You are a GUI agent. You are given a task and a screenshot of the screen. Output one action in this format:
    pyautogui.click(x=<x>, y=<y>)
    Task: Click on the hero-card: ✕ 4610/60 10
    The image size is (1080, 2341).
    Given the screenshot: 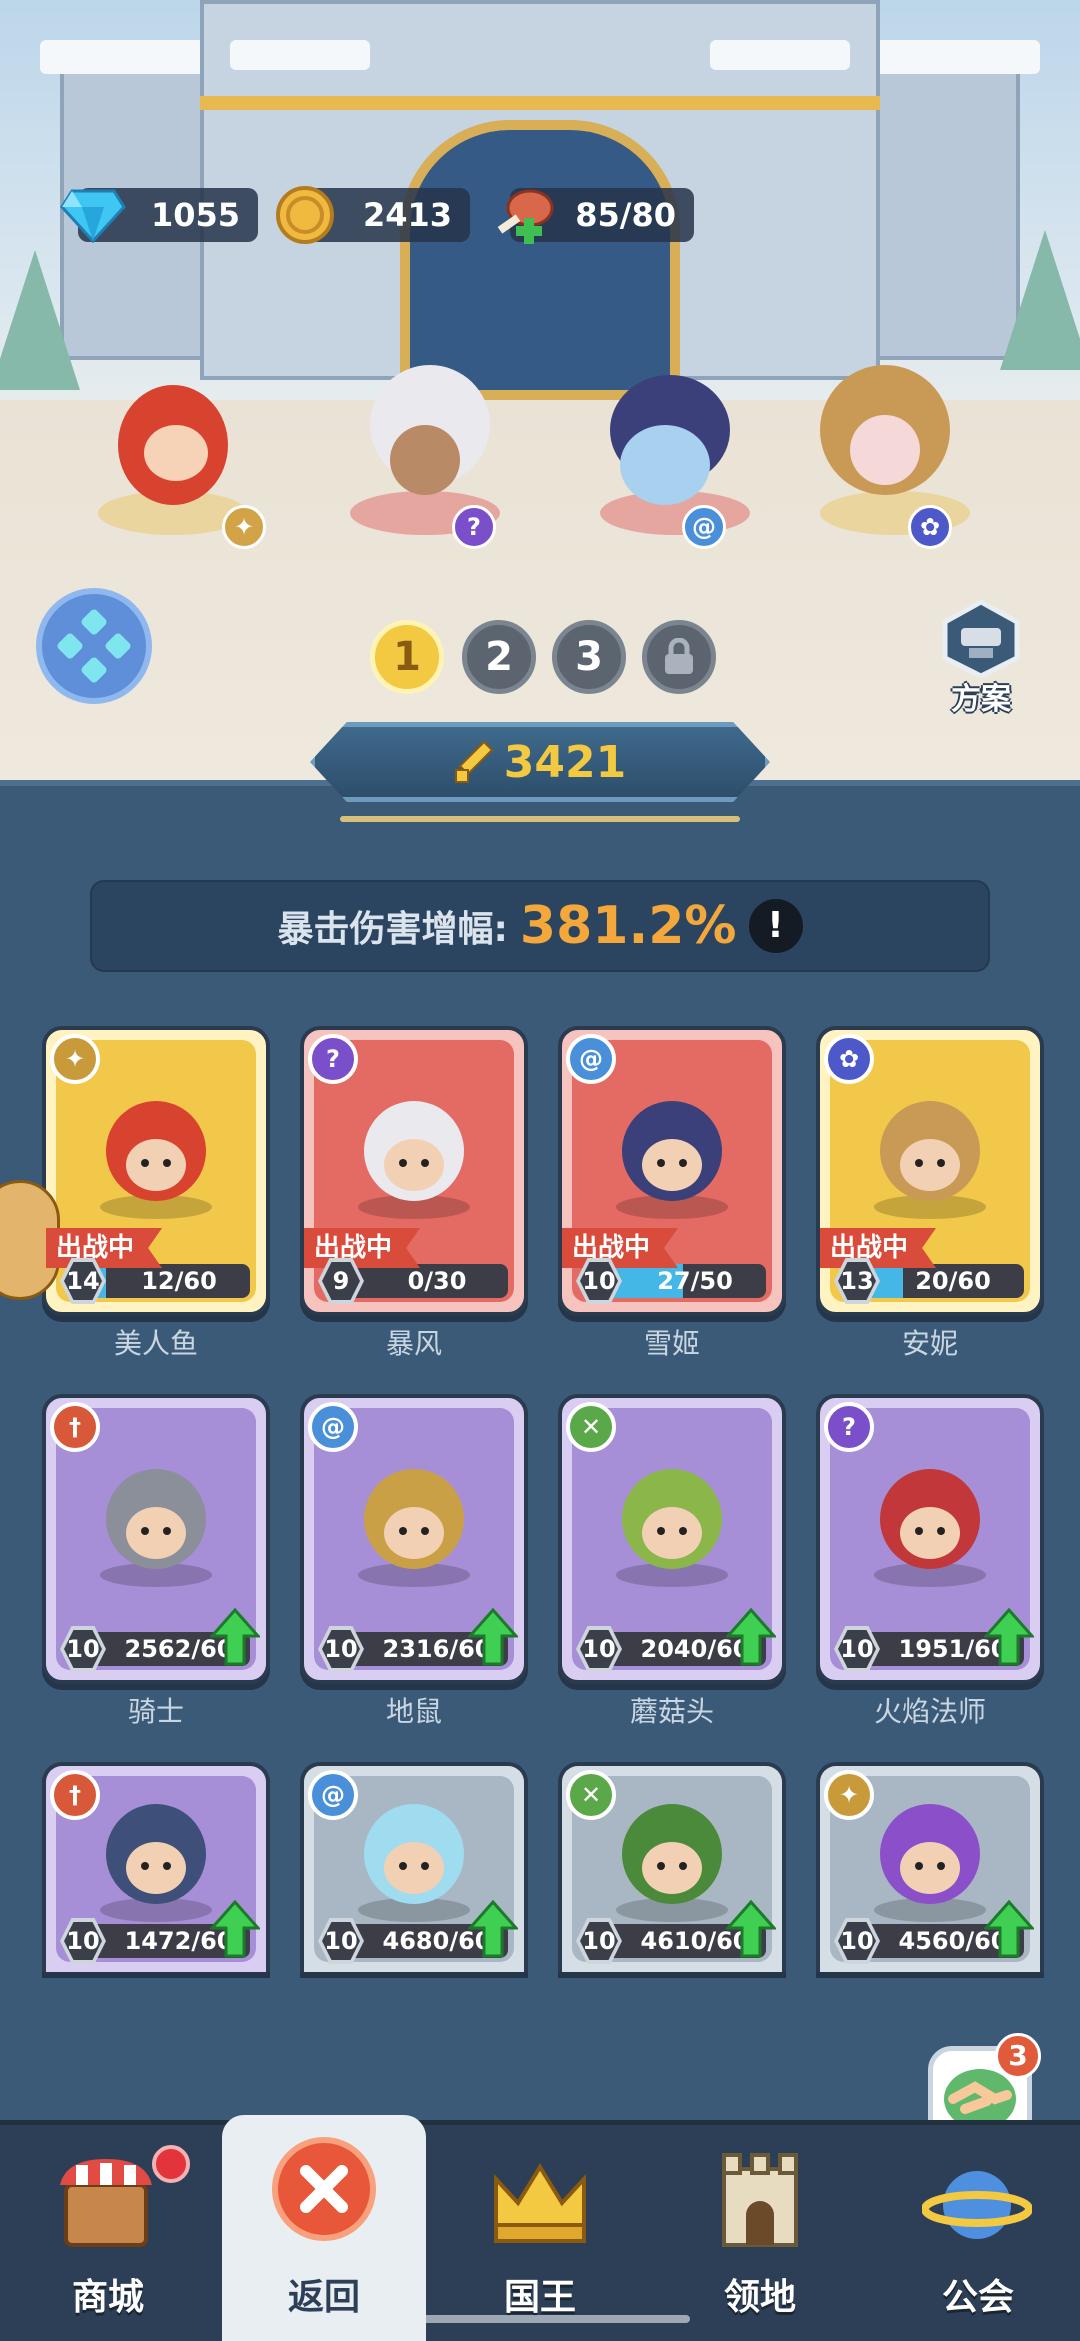 What is the action you would take?
    pyautogui.click(x=672, y=1867)
    